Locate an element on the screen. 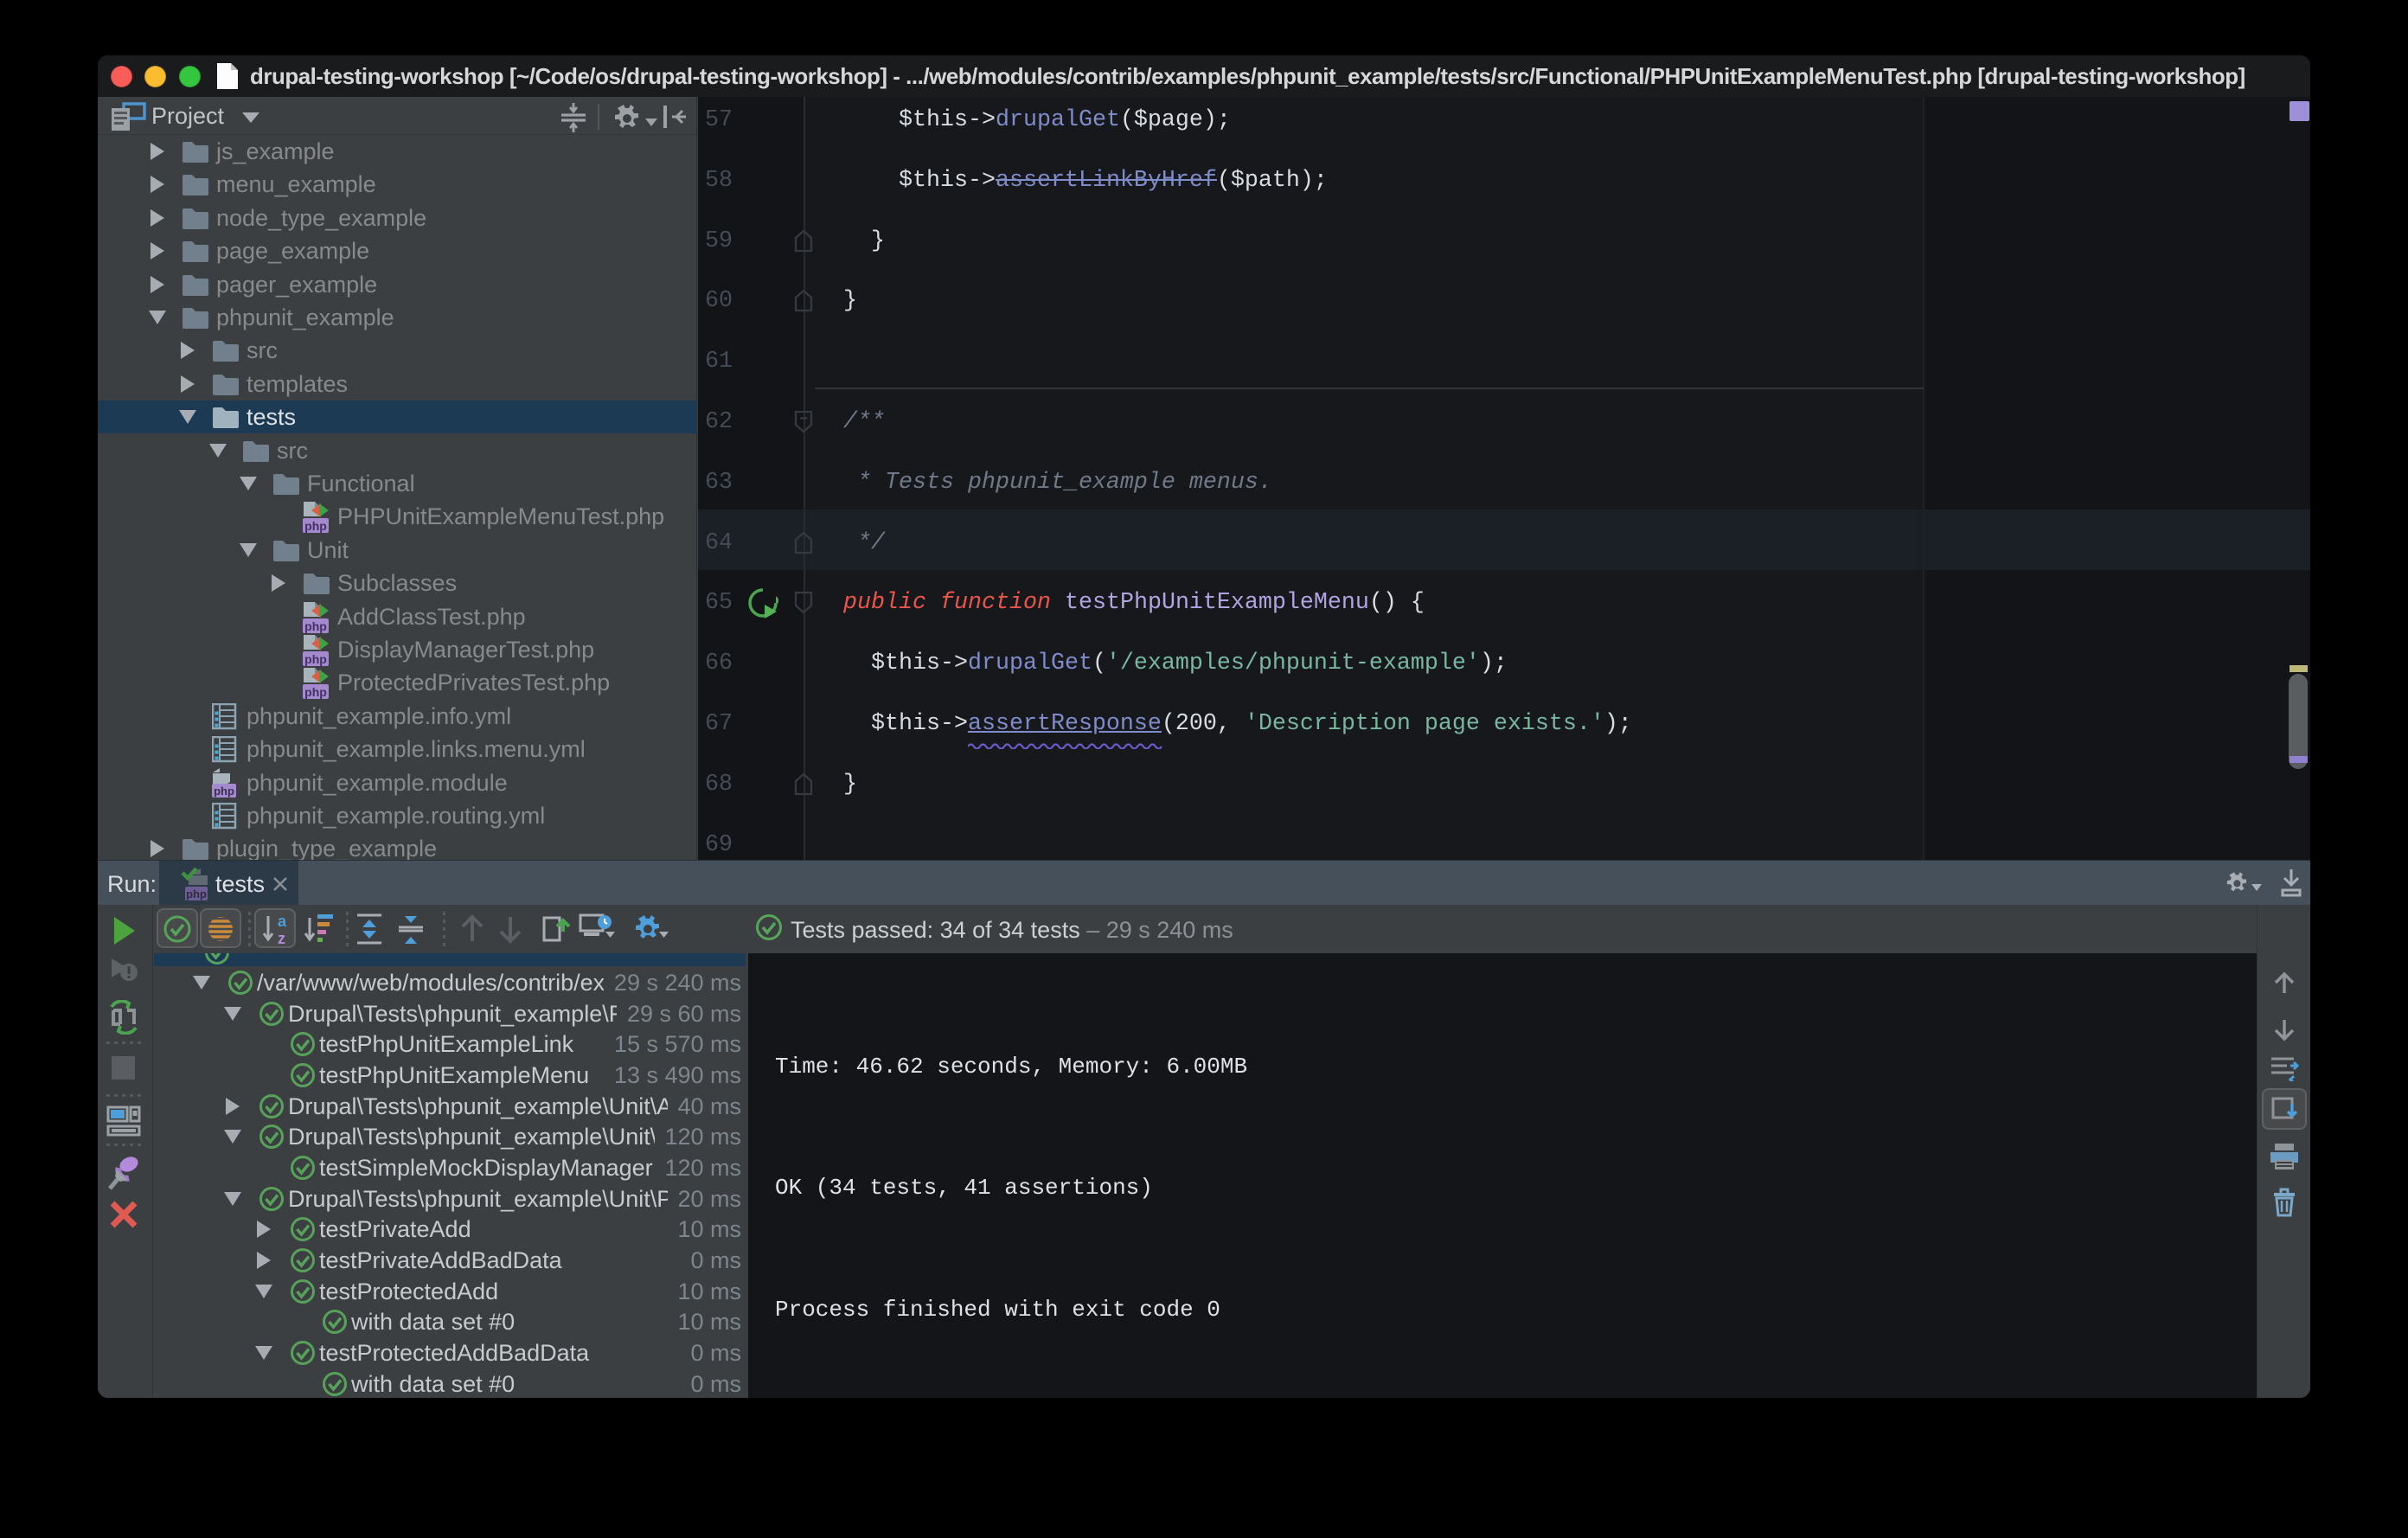 This screenshot has height=1538, width=2408. svg-text: z is located at coordinates (281, 938).